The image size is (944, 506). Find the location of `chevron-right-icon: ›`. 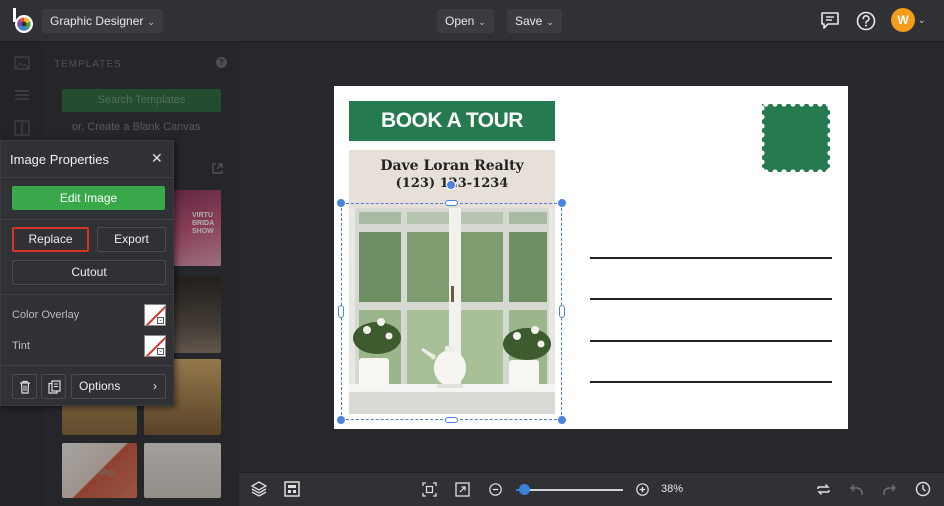

chevron-right-icon: › is located at coordinates (155, 386).